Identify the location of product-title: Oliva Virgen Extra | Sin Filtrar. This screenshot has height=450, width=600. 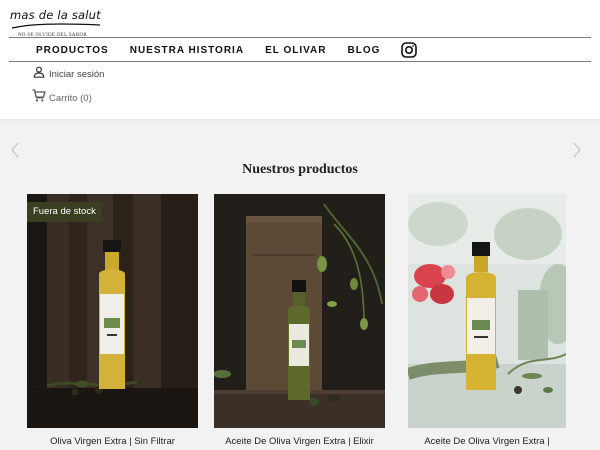
(112, 441).